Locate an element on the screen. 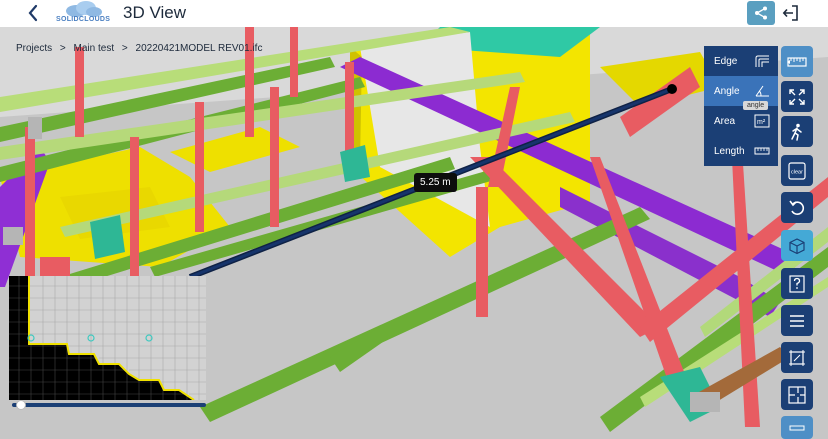  measure-mode-area: Area m² is located at coordinates (741, 121).